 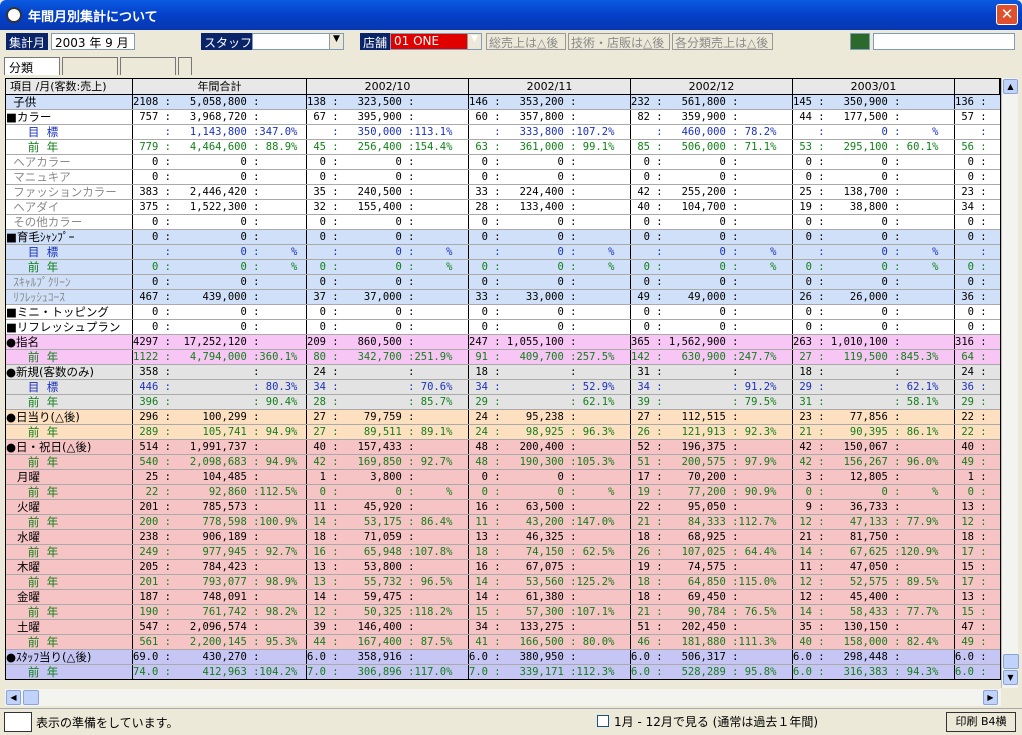 What do you see at coordinates (722, 41) in the screenshot?
I see `category-sales-option: 各分類売上は△後` at bounding box center [722, 41].